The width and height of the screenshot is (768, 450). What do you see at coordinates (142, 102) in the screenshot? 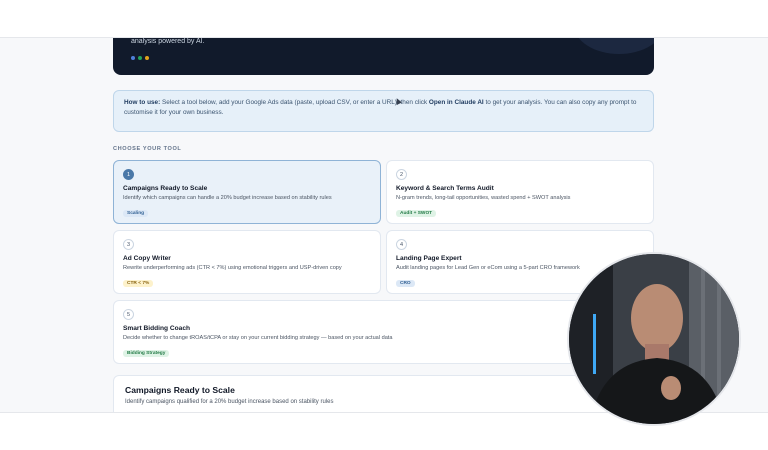
I see `how-to-lead: How to use:` at bounding box center [142, 102].